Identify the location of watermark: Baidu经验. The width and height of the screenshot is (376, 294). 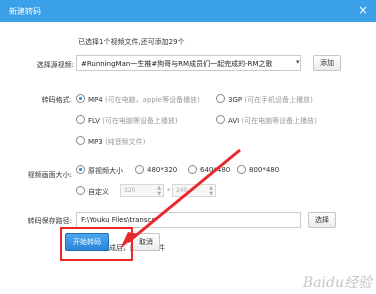
(337, 283).